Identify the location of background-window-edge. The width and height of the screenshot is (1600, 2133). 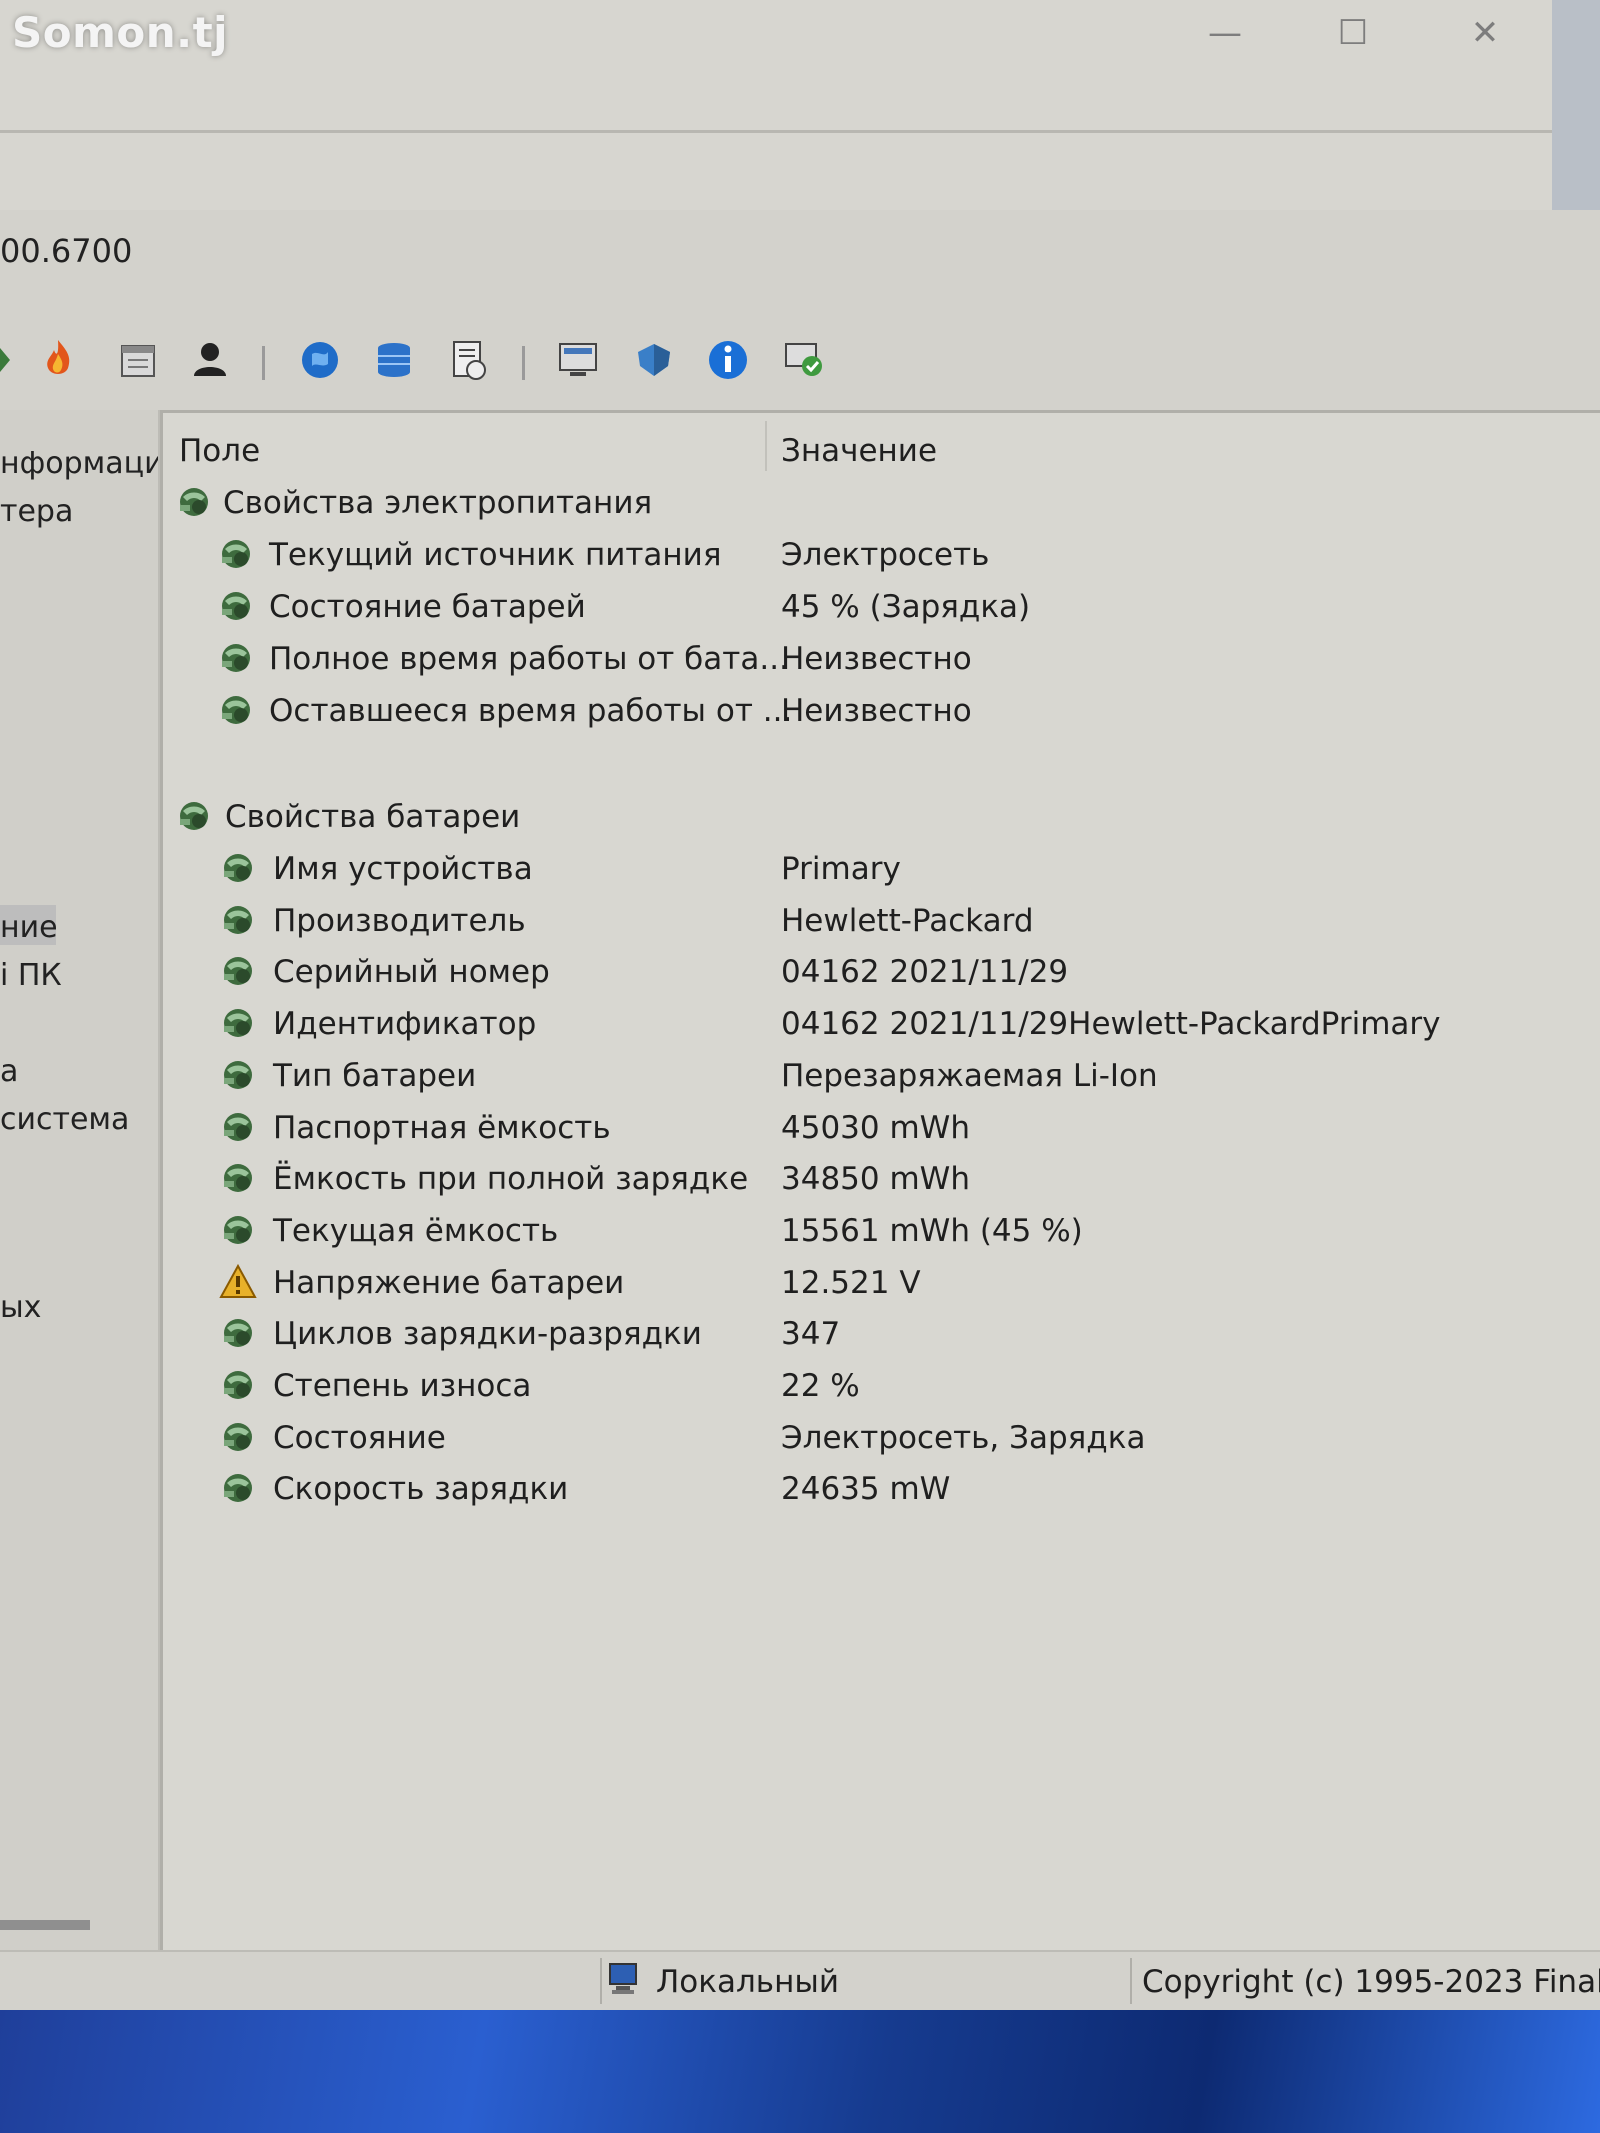
(1576, 105).